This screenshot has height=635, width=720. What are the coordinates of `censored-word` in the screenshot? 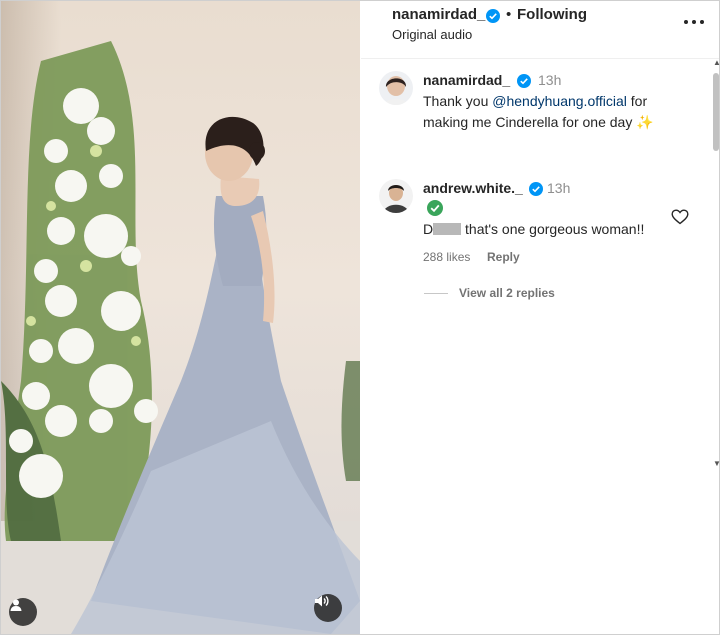 It's located at (447, 229).